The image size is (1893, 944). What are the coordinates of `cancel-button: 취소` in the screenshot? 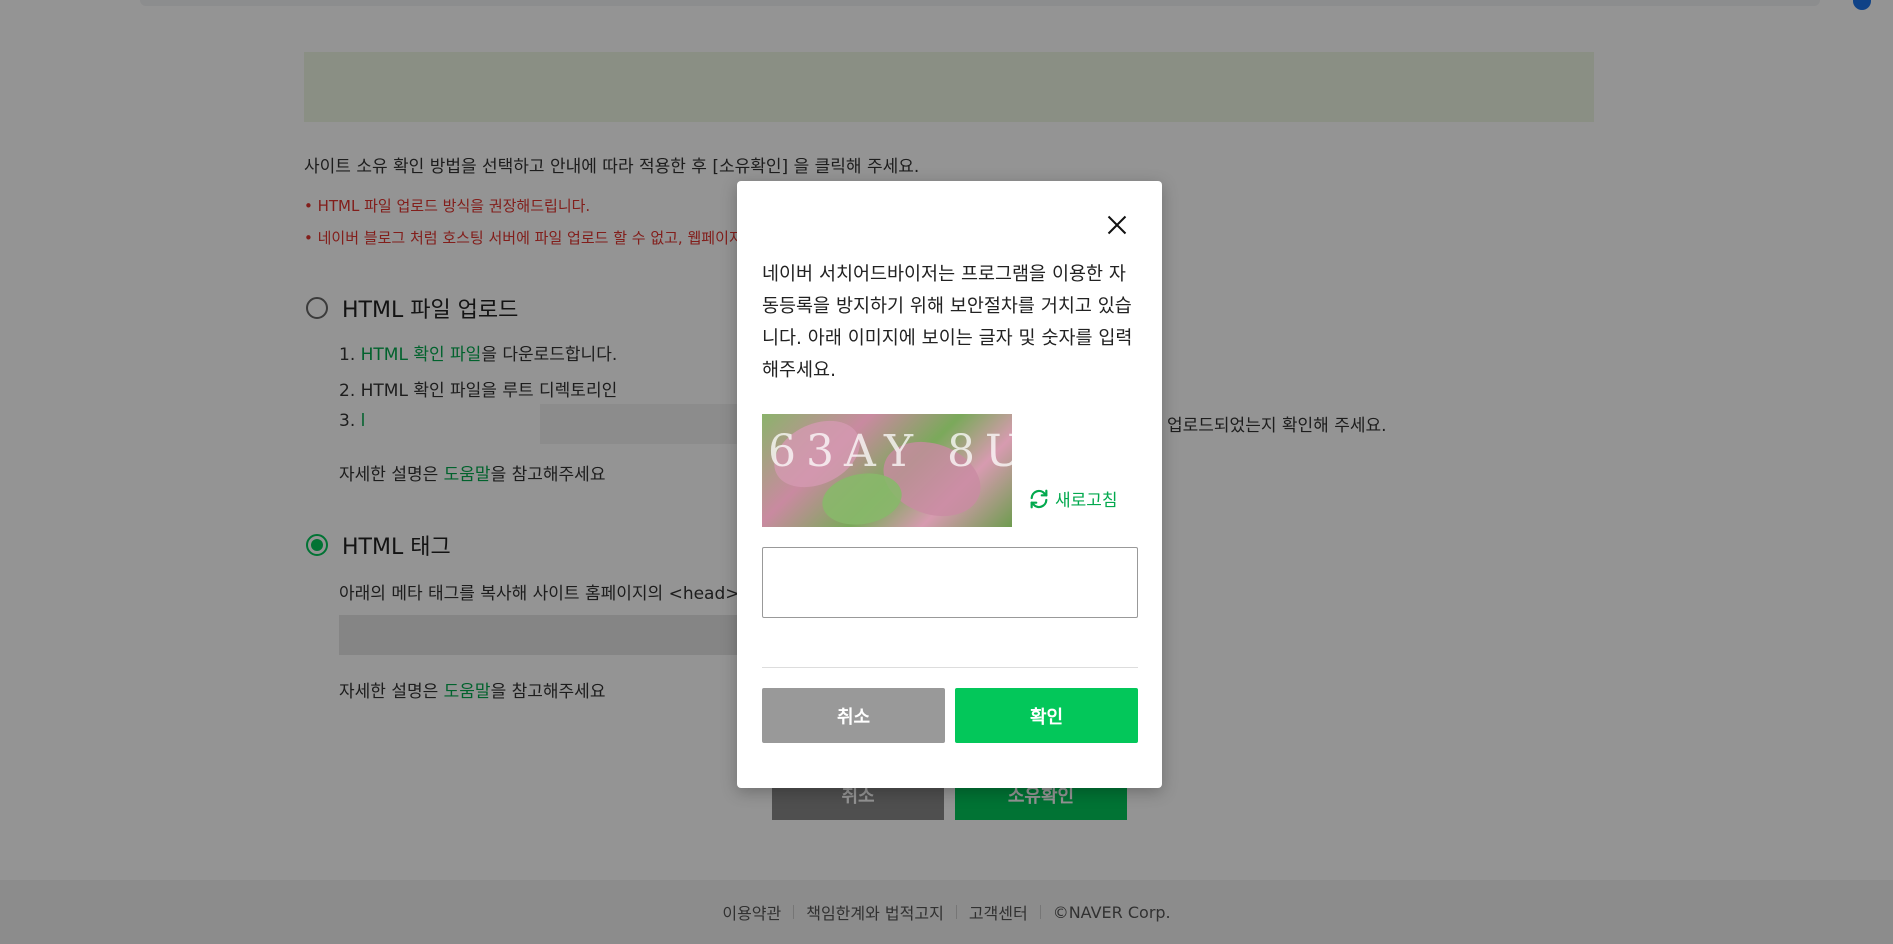 It's located at (853, 715).